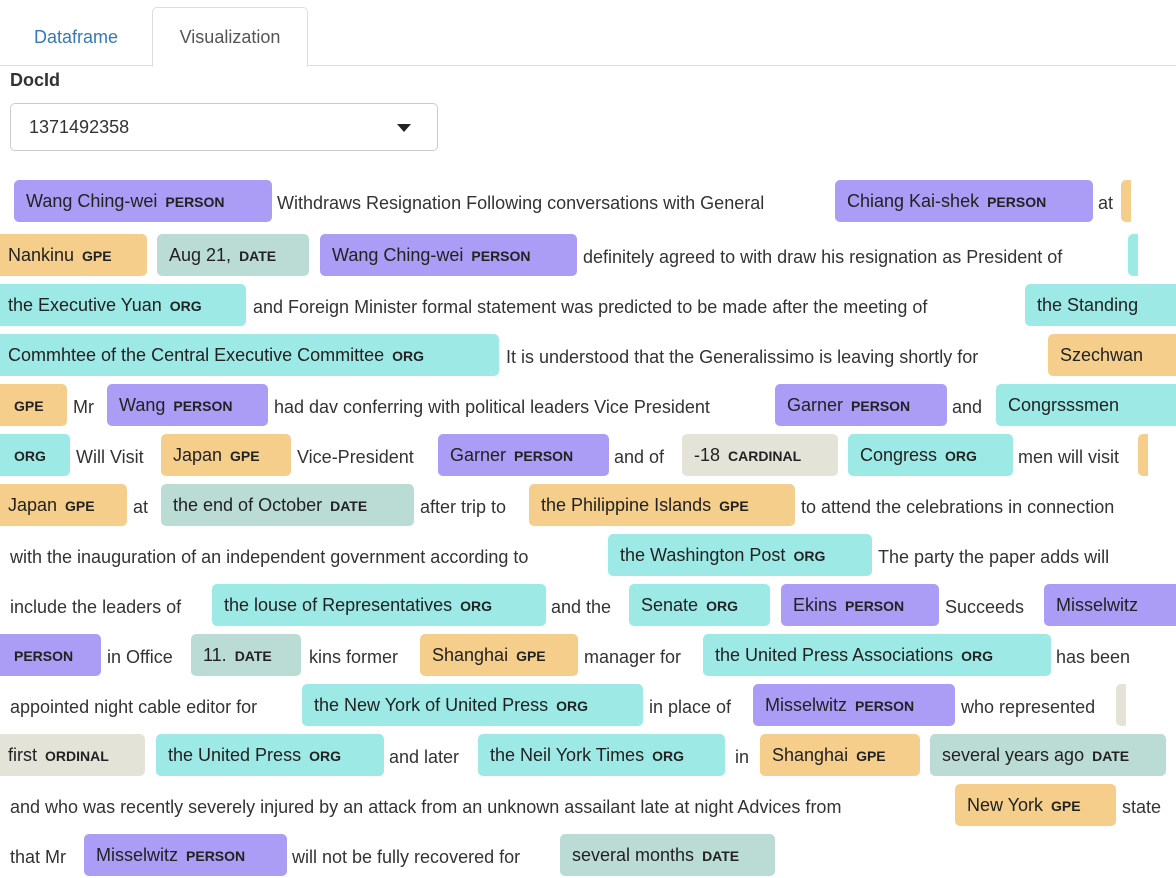 Image resolution: width=1176 pixels, height=878 pixels. Describe the element at coordinates (742, 757) in the screenshot. I see `plain-text: in` at that location.